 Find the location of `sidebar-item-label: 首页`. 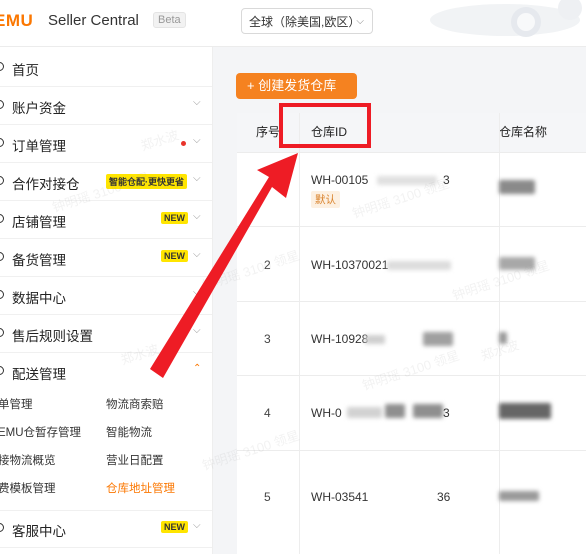

sidebar-item-label: 首页 is located at coordinates (25, 70).